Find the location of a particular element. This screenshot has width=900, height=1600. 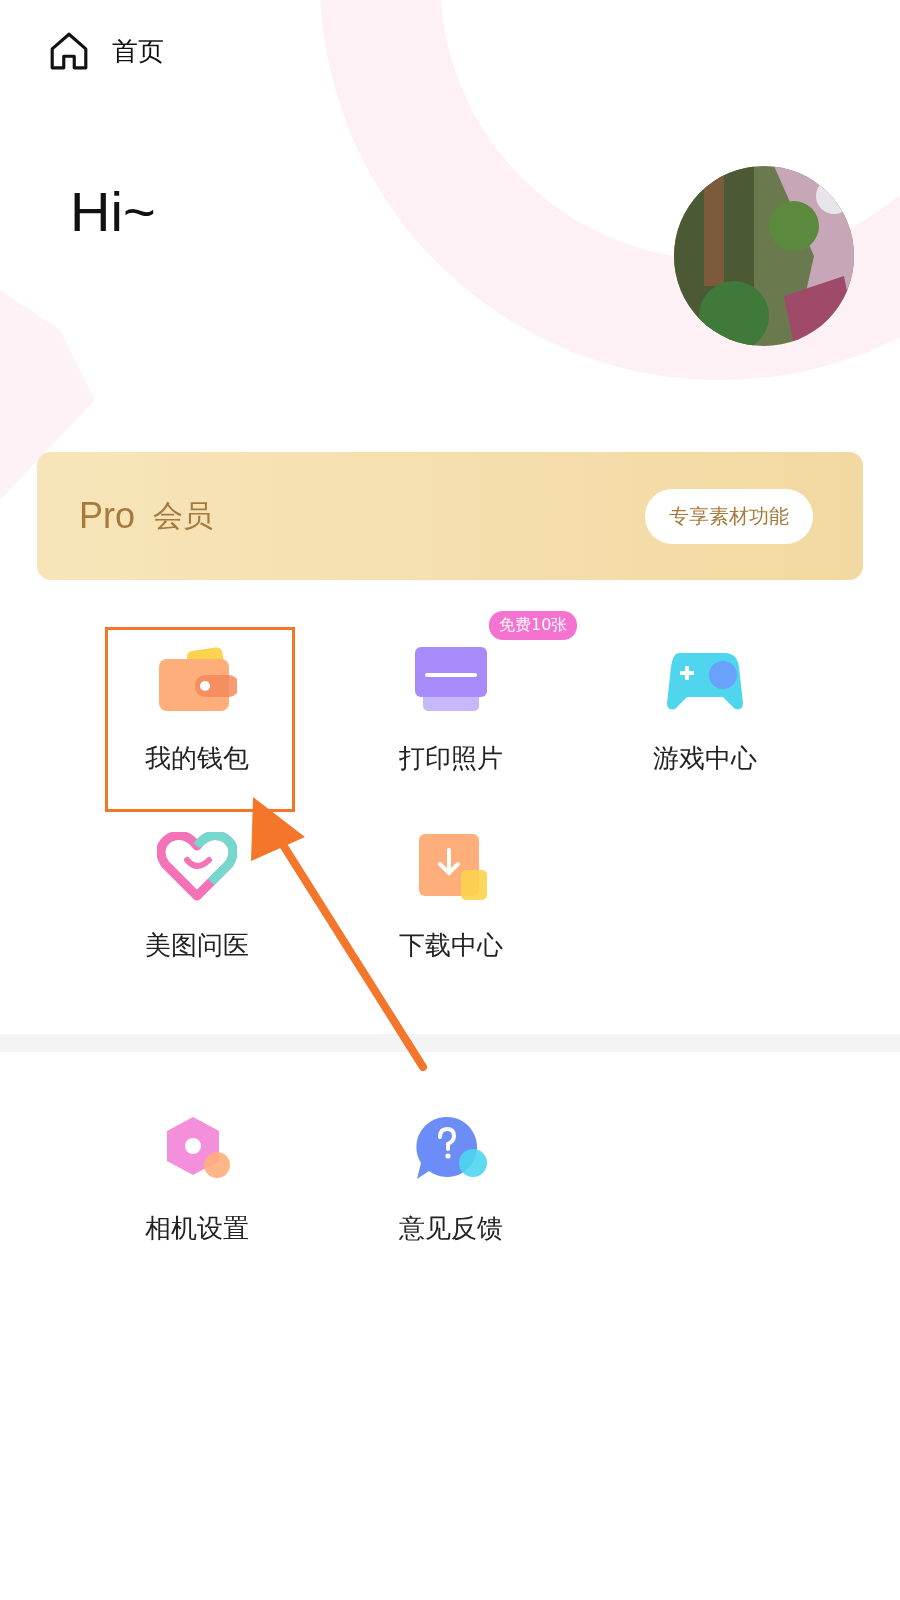

pro-subtitle: 会员 is located at coordinates (183, 515).